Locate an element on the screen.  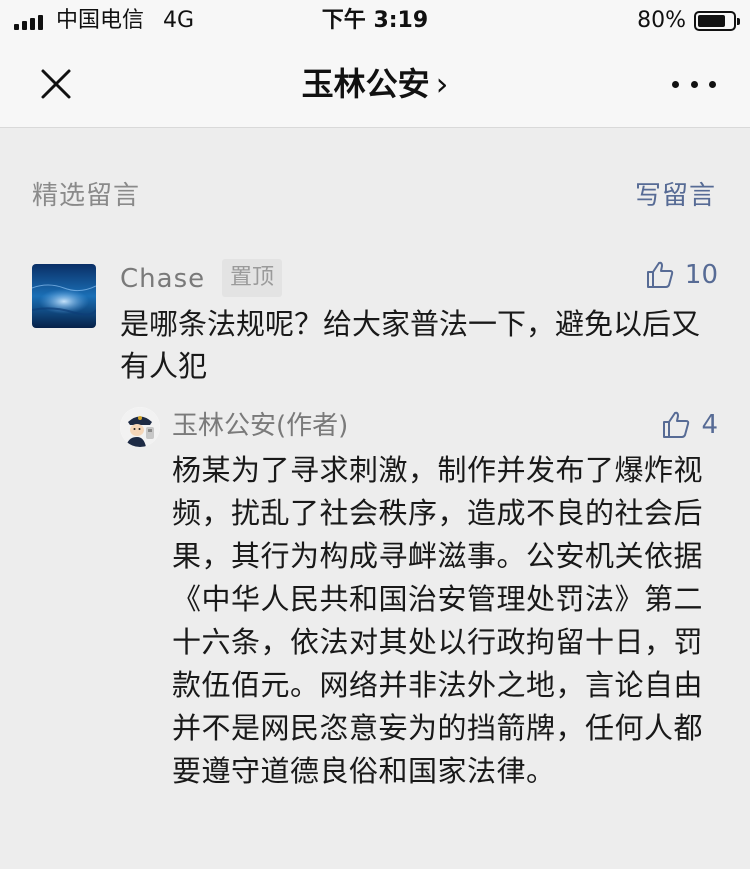
more-icon is located at coordinates (694, 84).